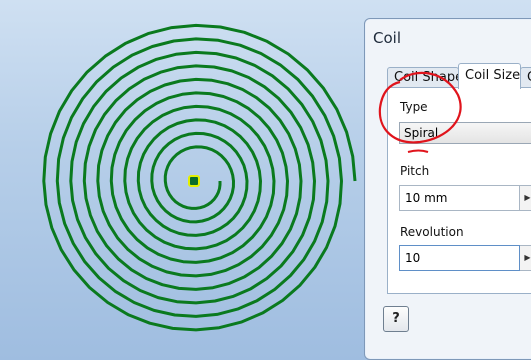 The image size is (531, 360). I want to click on tab-coil-ends: C, so click(525, 77).